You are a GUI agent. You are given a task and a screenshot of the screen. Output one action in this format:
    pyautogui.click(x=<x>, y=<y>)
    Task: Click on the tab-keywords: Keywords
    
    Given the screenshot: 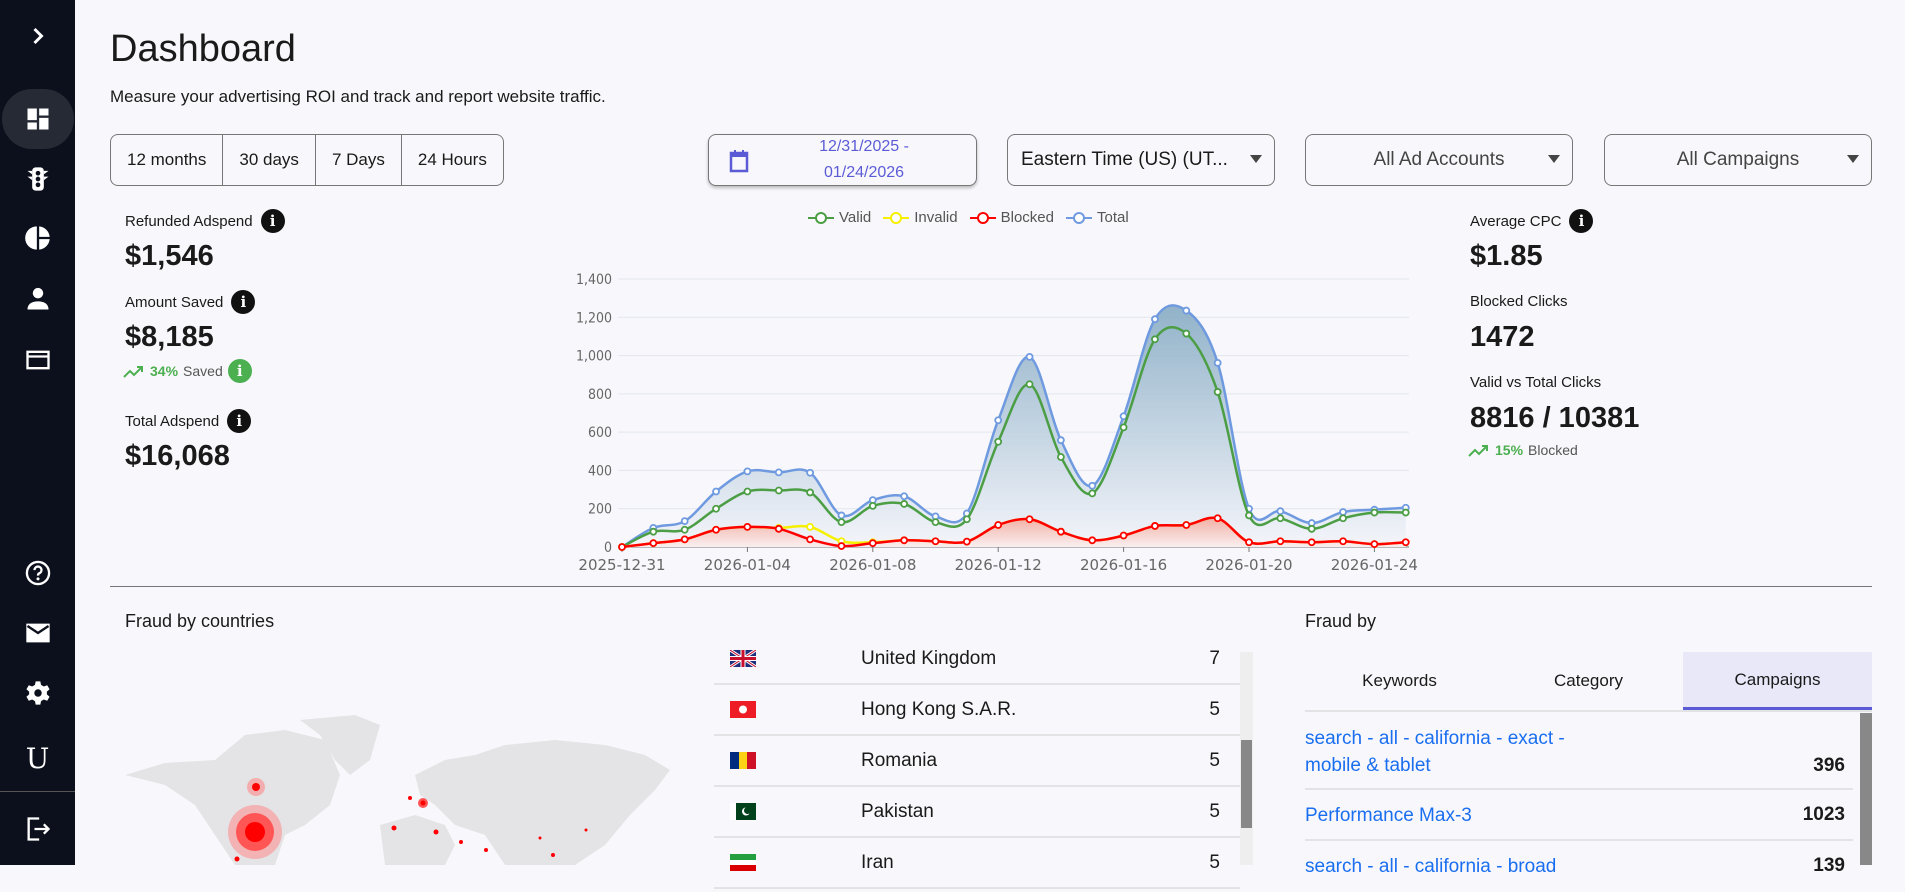 What is the action you would take?
    pyautogui.click(x=1399, y=681)
    